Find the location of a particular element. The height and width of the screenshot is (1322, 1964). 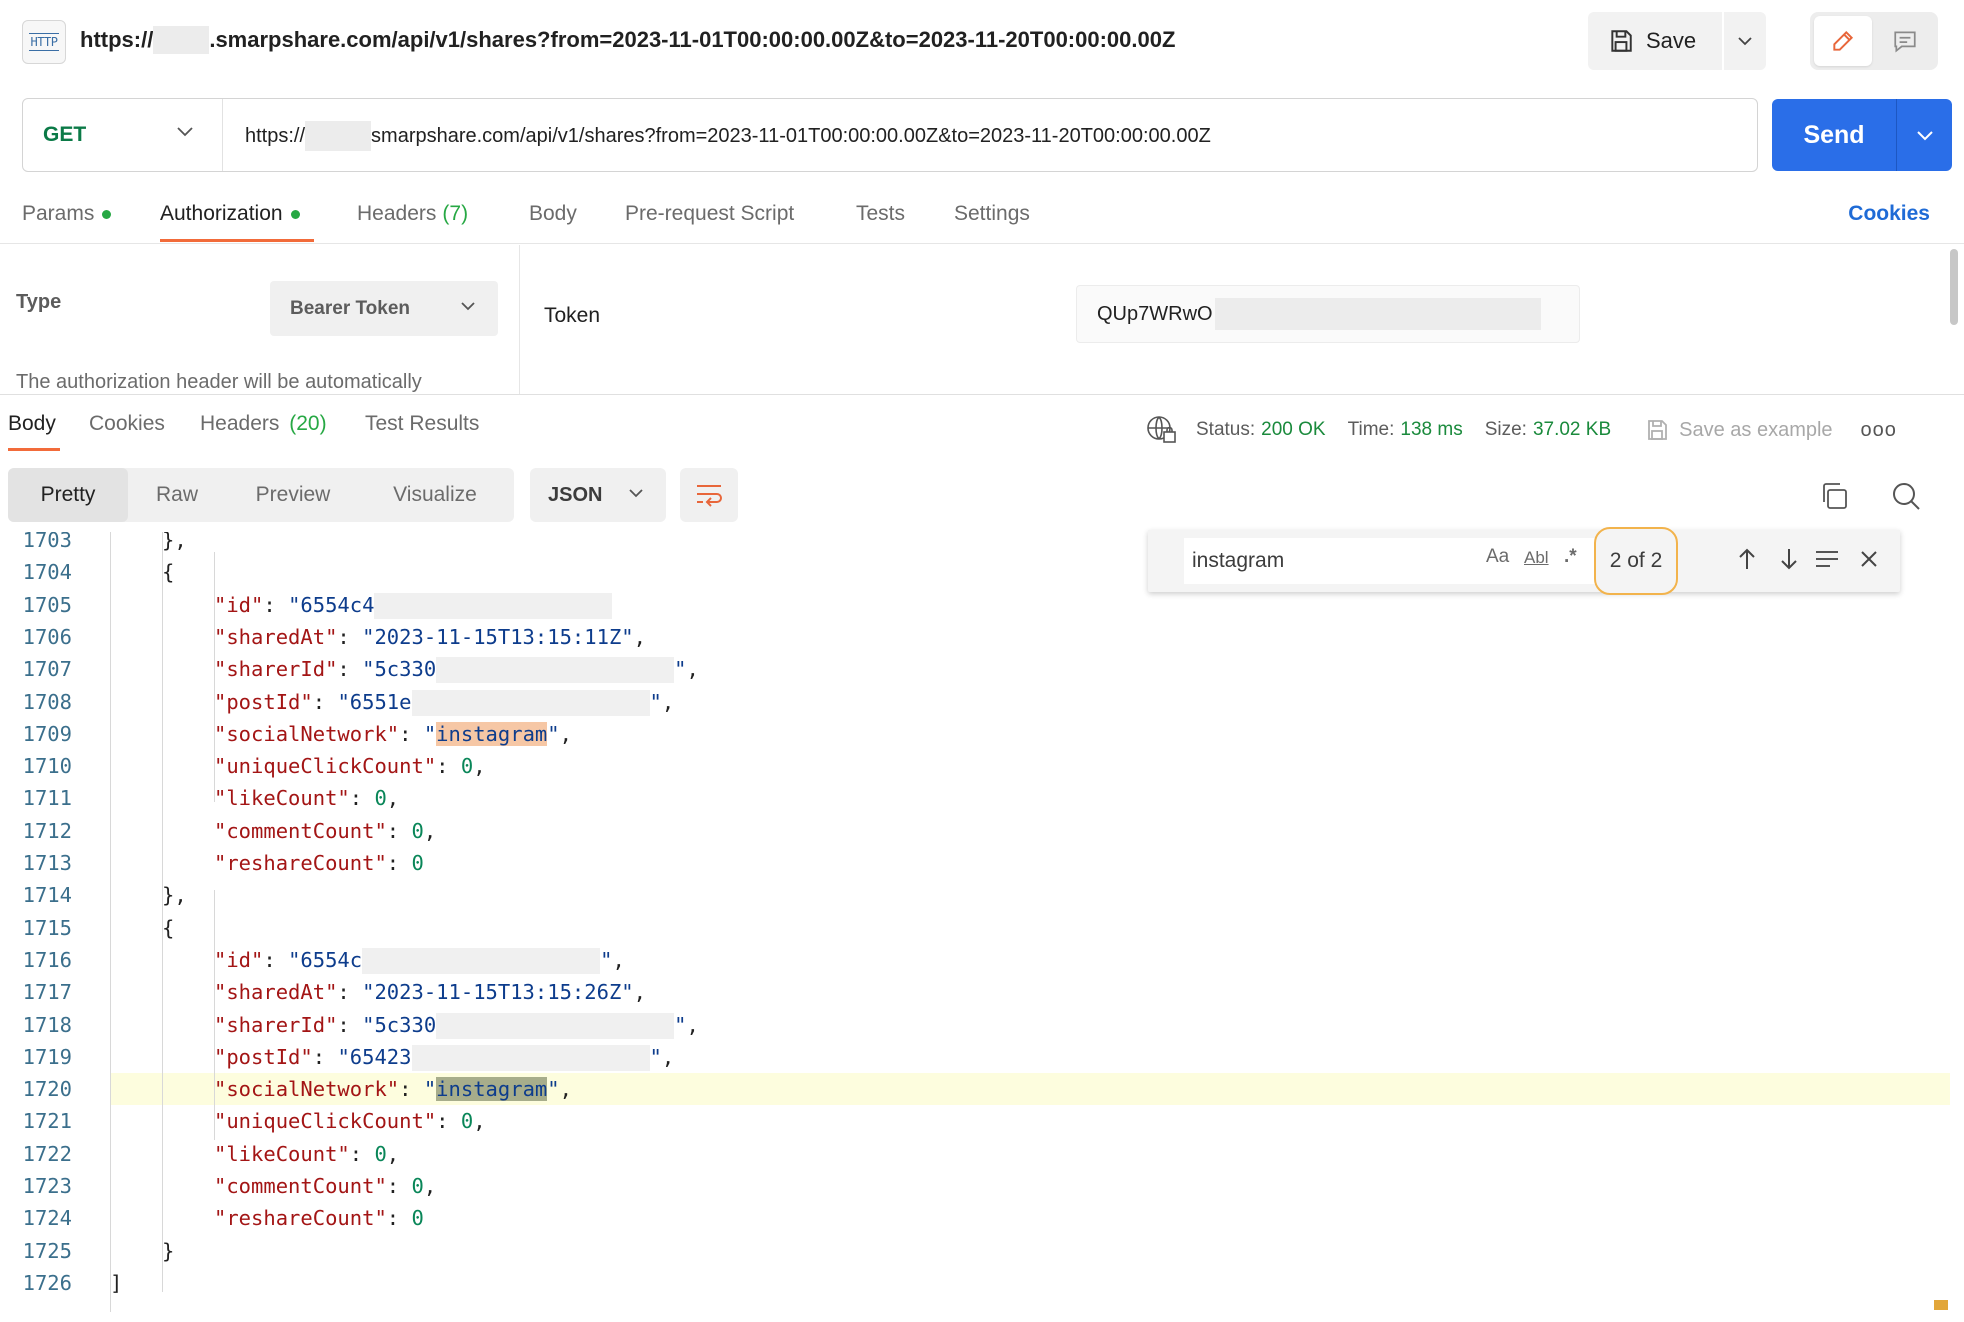

edit-mode-button is located at coordinates (1843, 41).